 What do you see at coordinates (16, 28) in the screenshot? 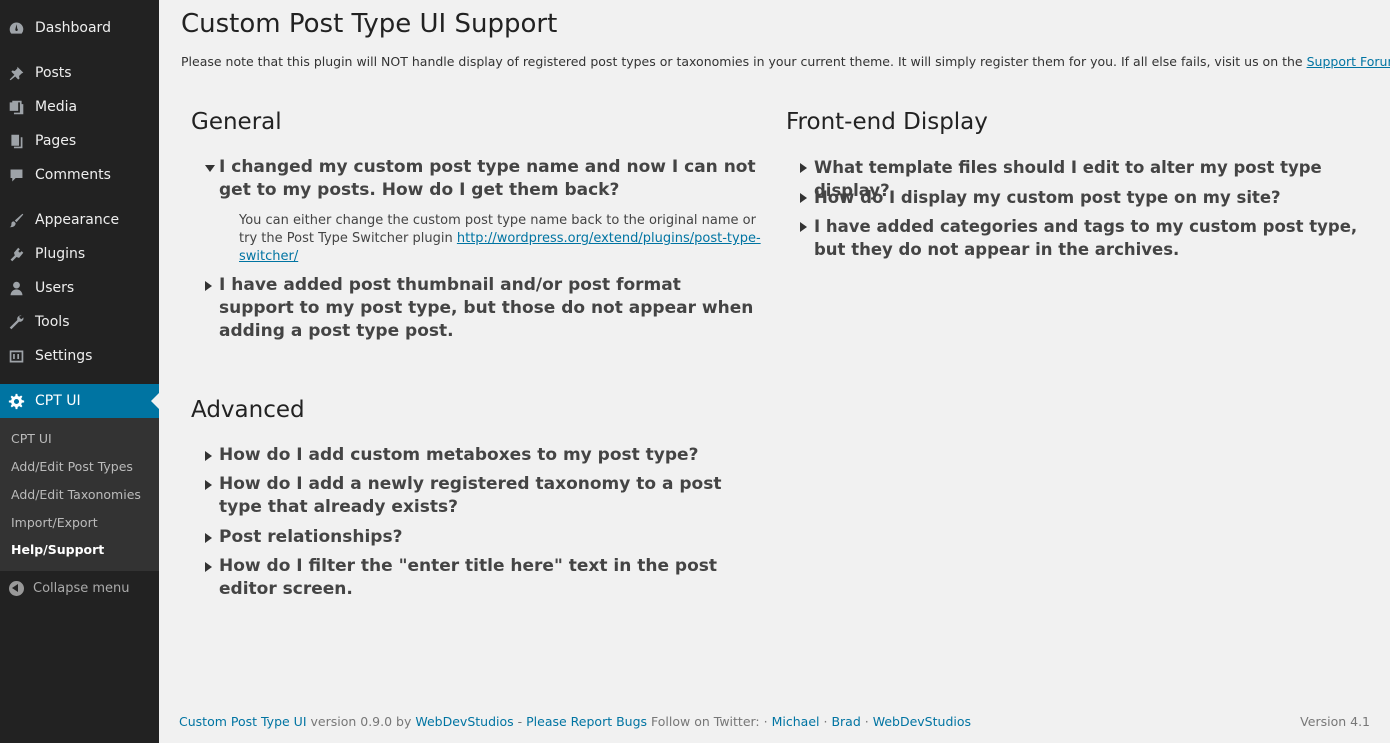
I see `dashboard-icon` at bounding box center [16, 28].